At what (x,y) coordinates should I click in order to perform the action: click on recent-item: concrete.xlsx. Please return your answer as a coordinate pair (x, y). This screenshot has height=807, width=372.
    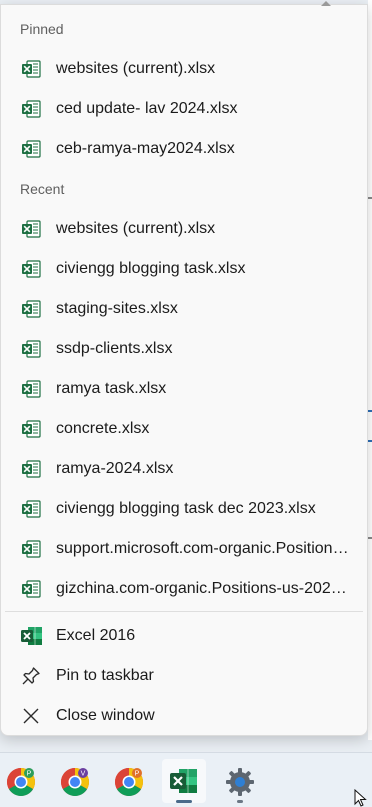
    Looking at the image, I should click on (184, 429).